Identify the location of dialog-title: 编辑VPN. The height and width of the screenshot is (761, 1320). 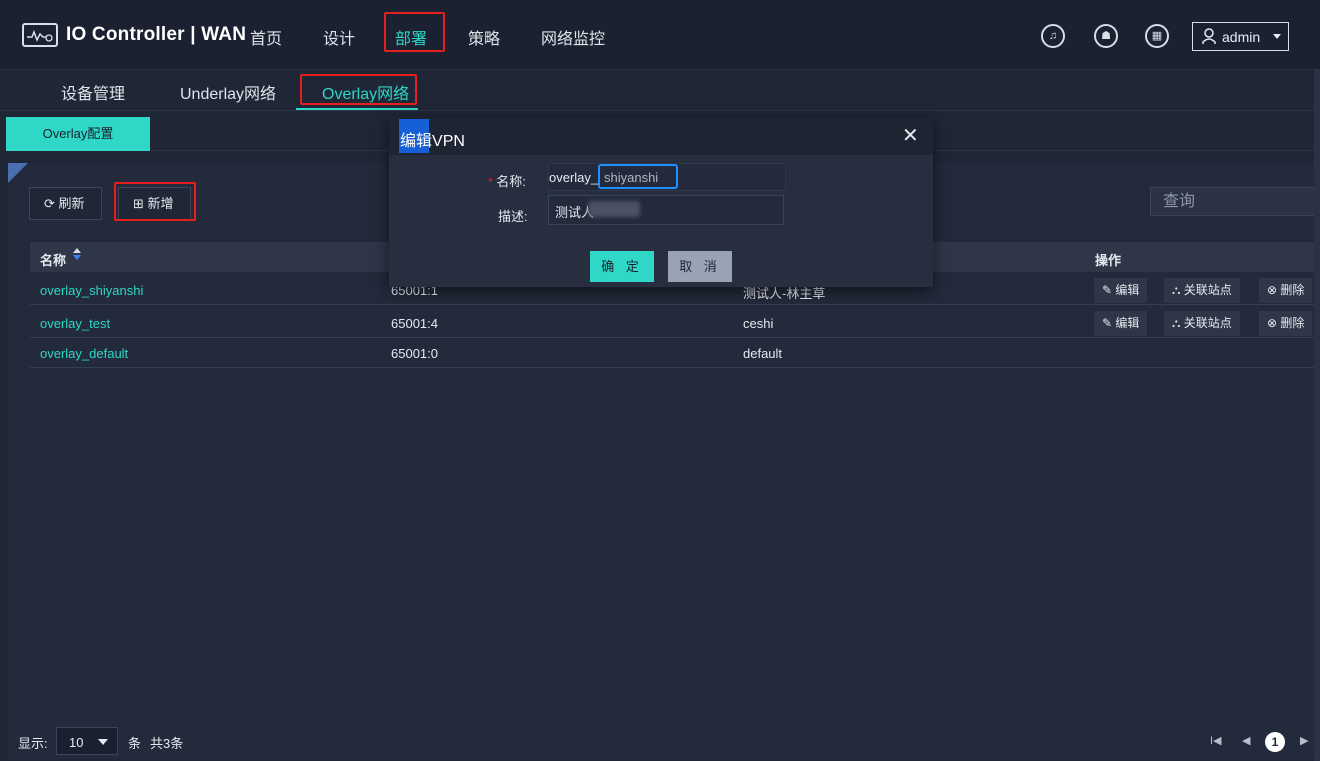
(432, 139).